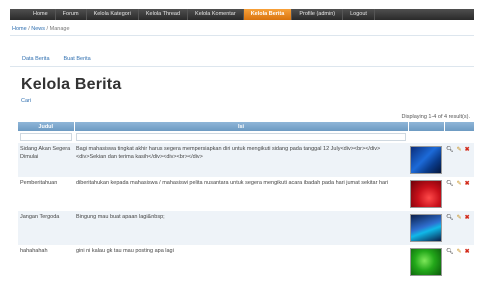  Describe the element at coordinates (71, 84) in the screenshot. I see `page-title: Kelola Berita` at that location.